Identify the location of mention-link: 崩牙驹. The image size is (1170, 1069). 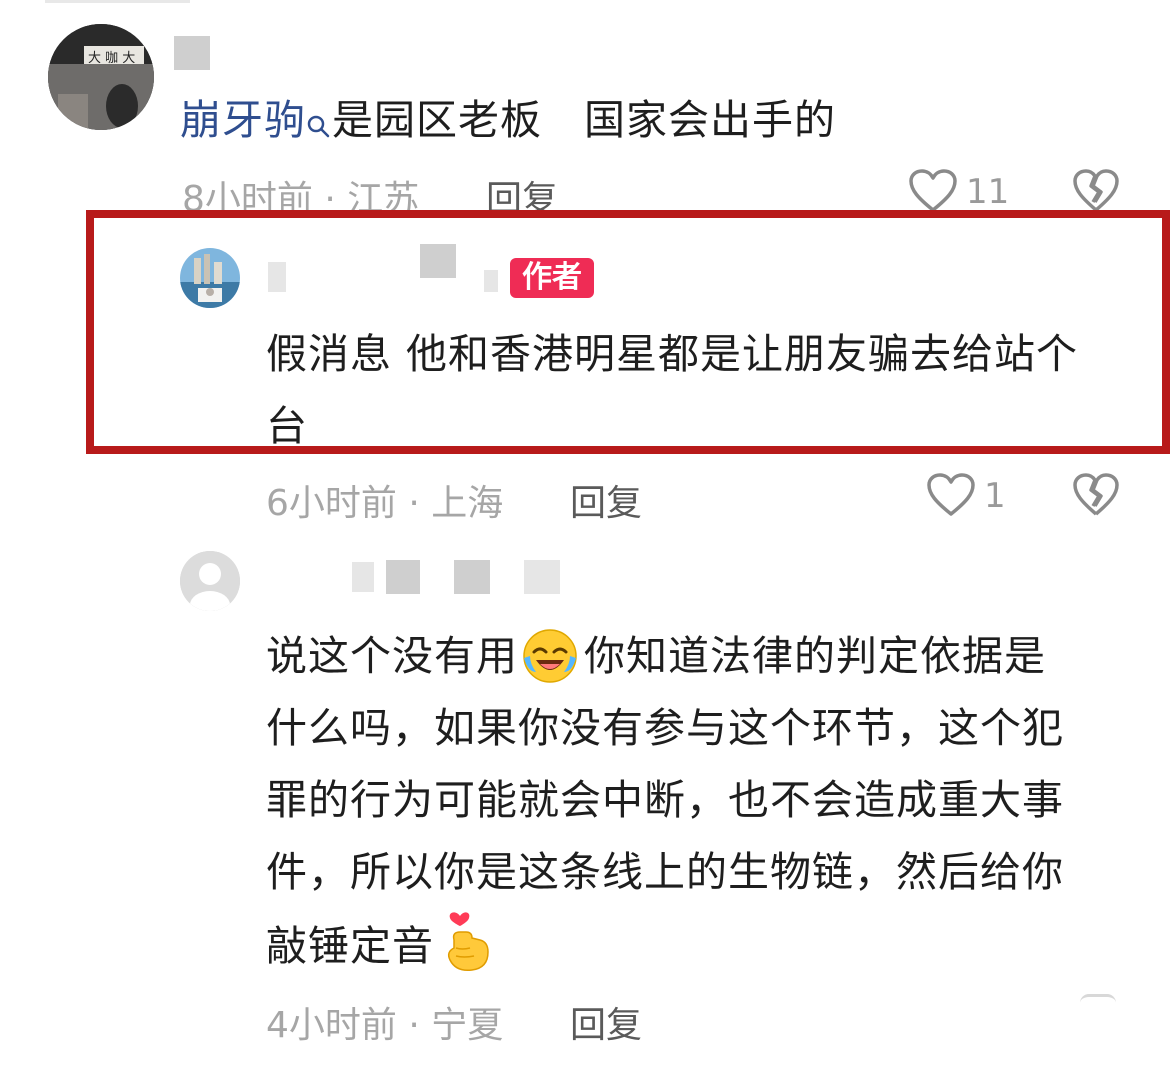
(243, 120).